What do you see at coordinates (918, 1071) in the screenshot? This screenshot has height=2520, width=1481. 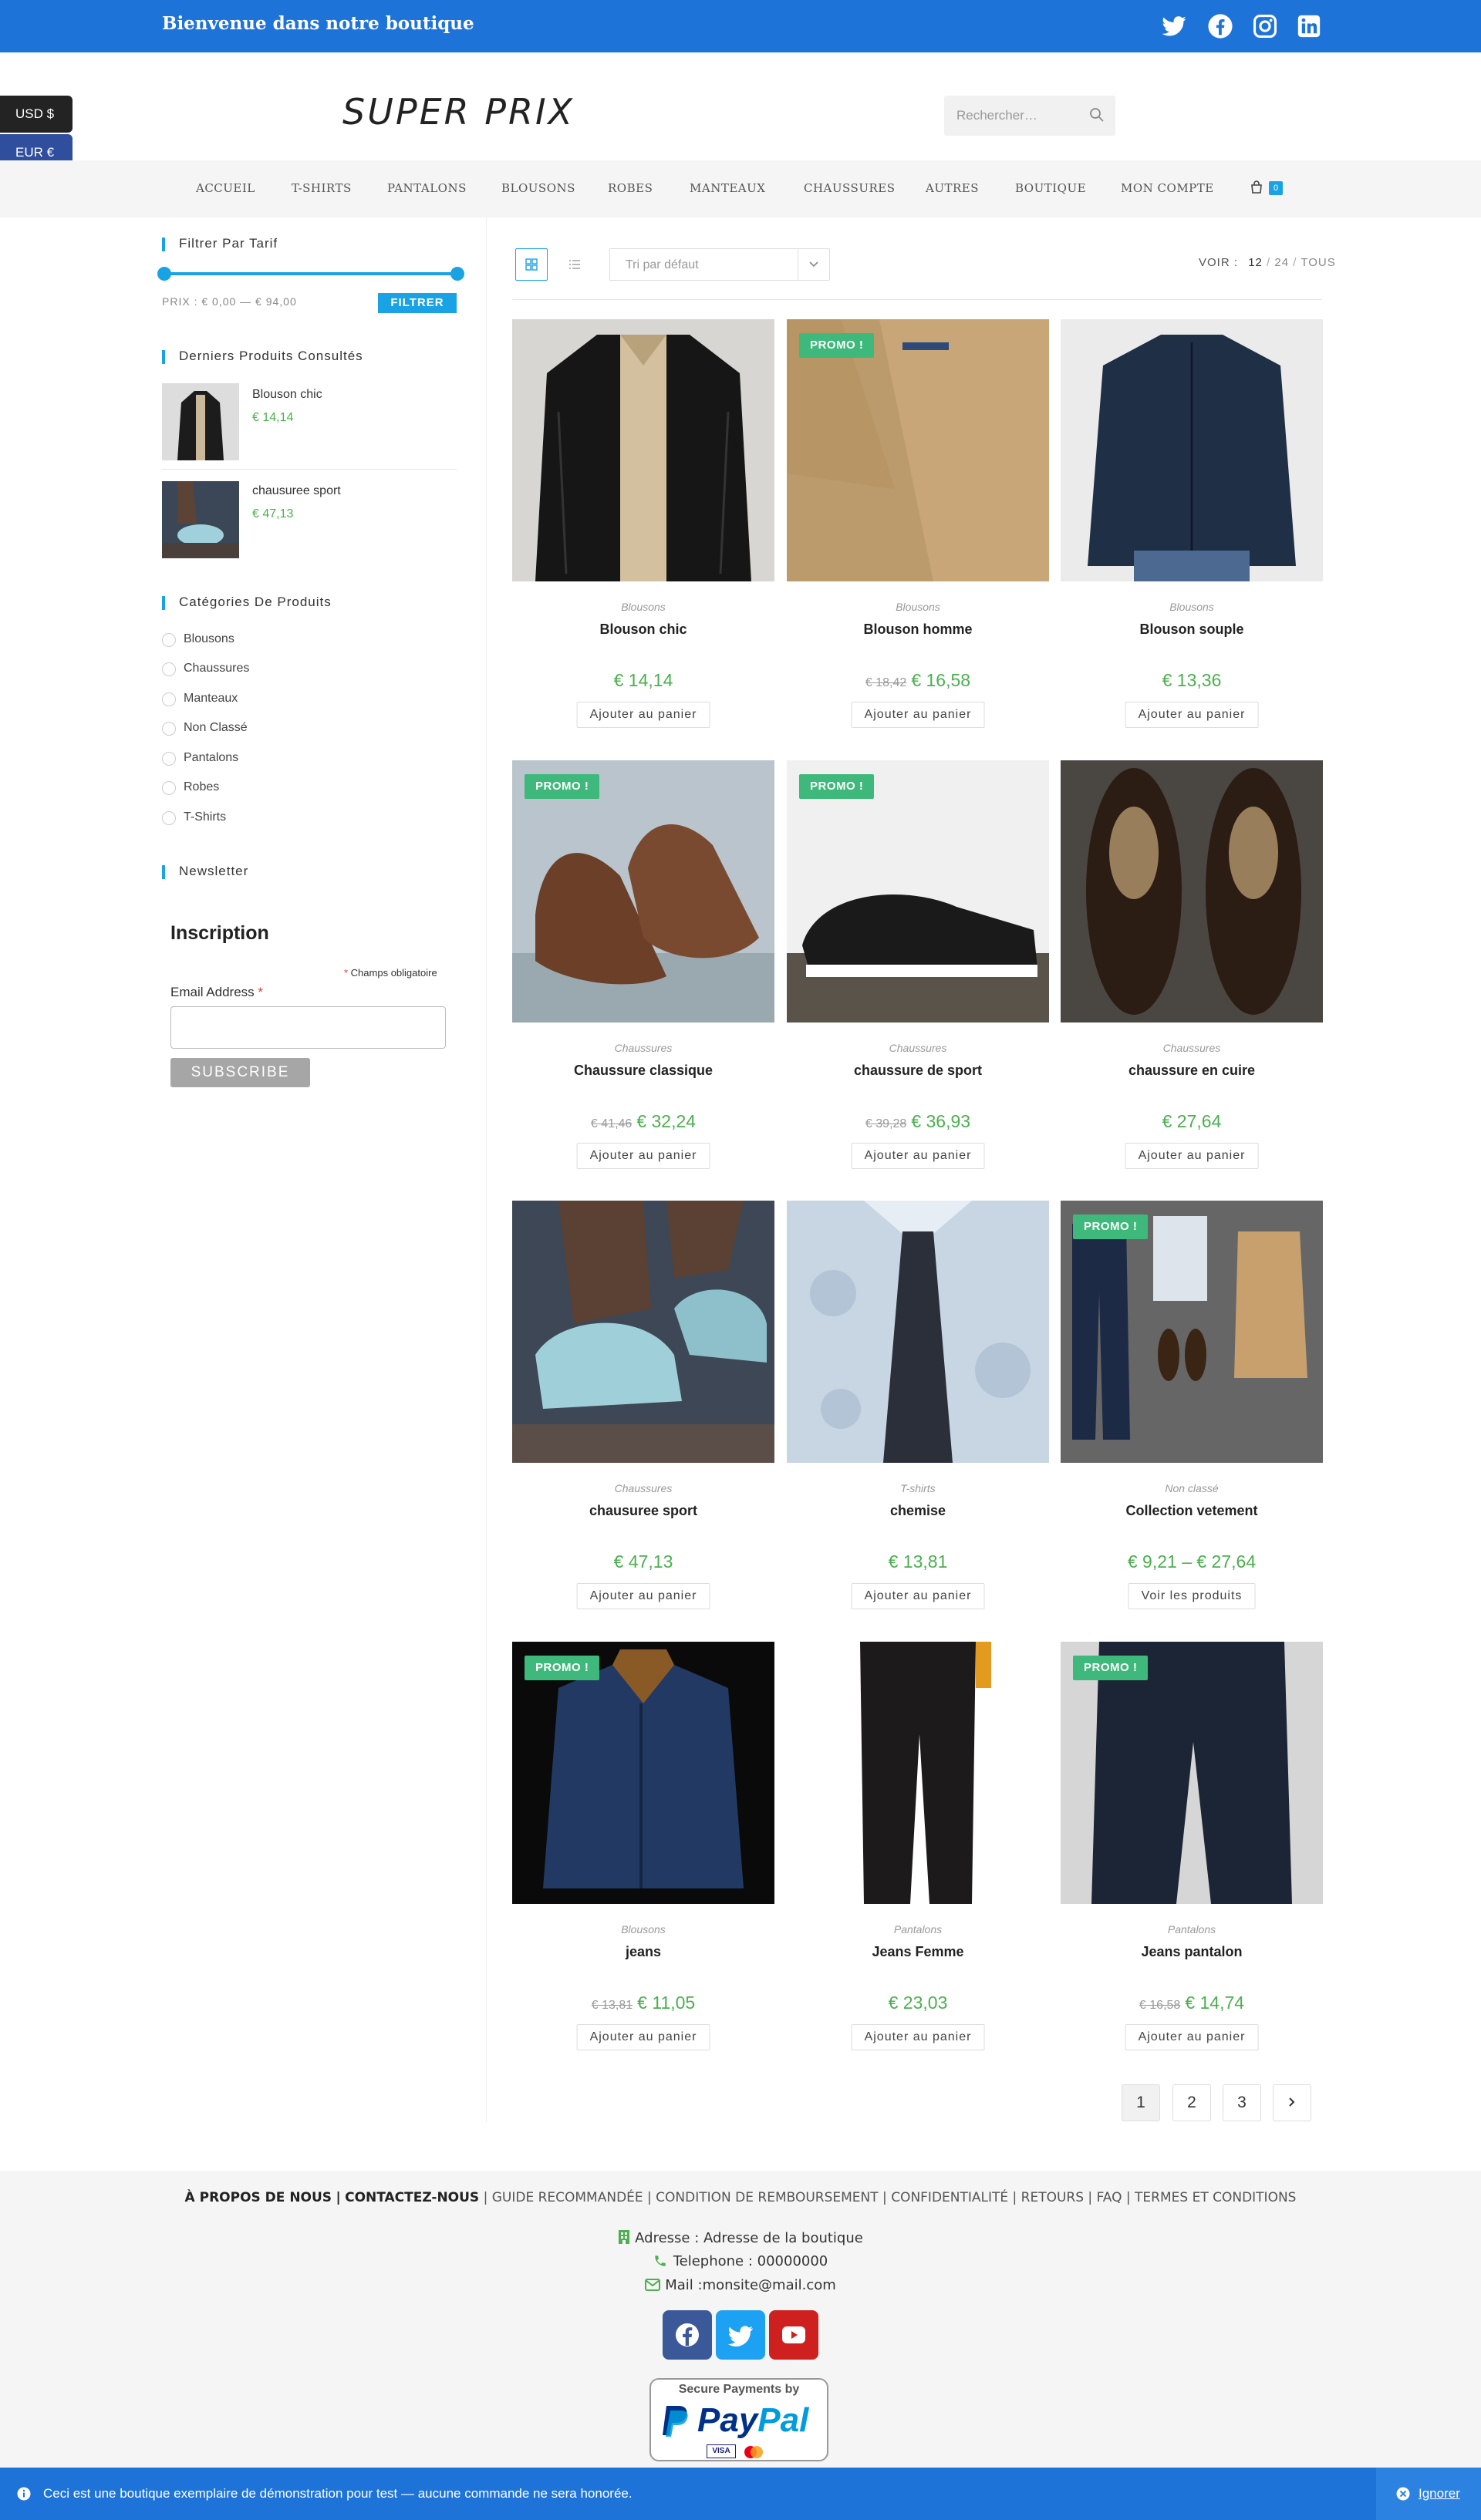 I see `product-name: chaussure de sport` at bounding box center [918, 1071].